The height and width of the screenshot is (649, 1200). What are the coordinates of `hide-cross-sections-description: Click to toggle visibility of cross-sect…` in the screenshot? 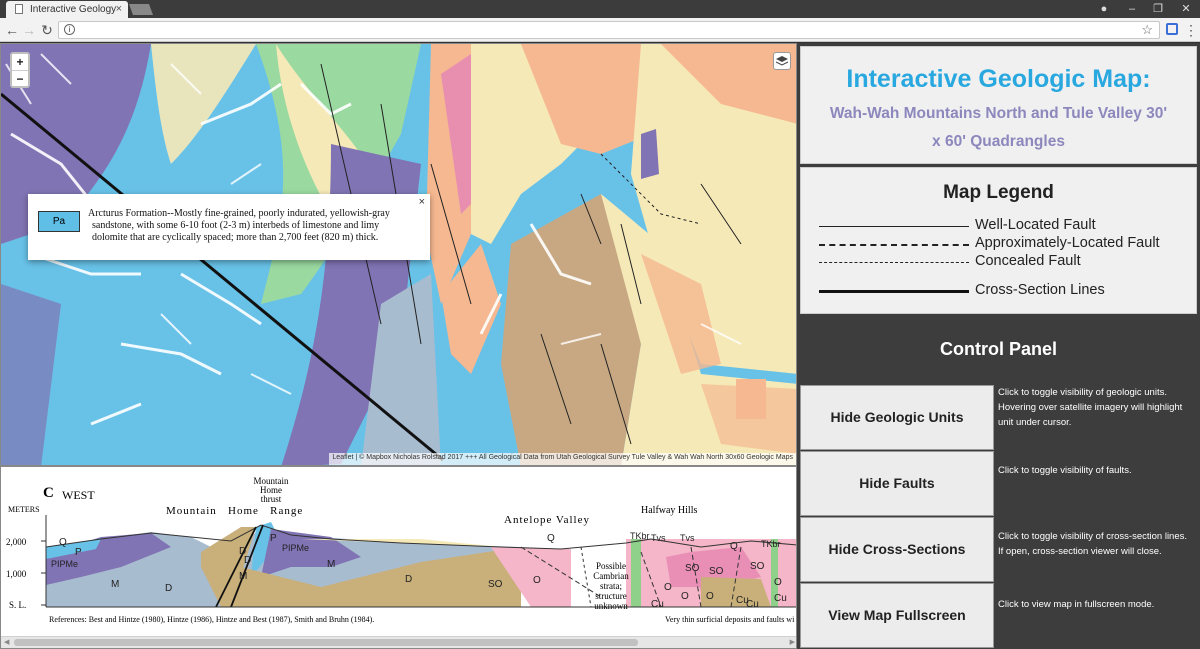 It's located at (1093, 544).